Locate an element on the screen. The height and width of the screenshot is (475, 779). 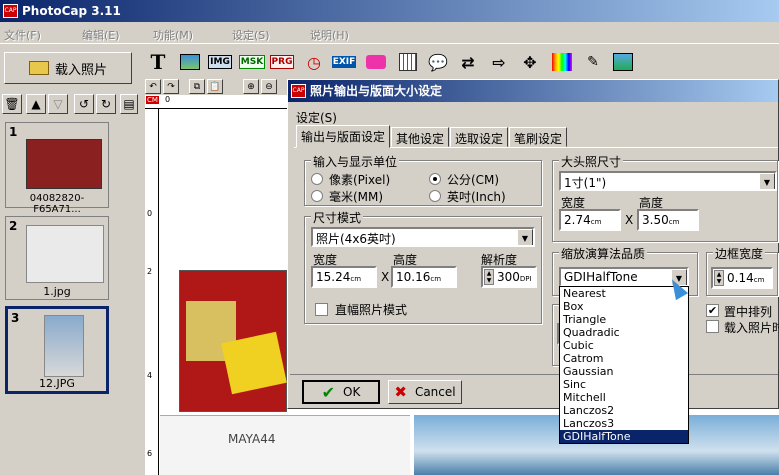
properties-icon: ▤ is located at coordinates (129, 104).